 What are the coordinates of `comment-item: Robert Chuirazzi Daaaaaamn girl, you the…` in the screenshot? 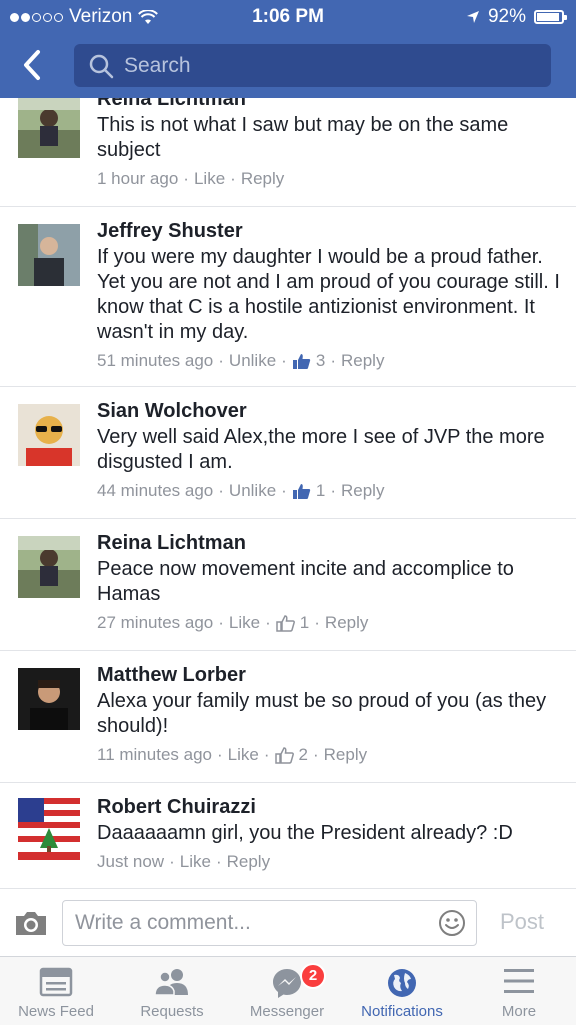 It's located at (288, 835).